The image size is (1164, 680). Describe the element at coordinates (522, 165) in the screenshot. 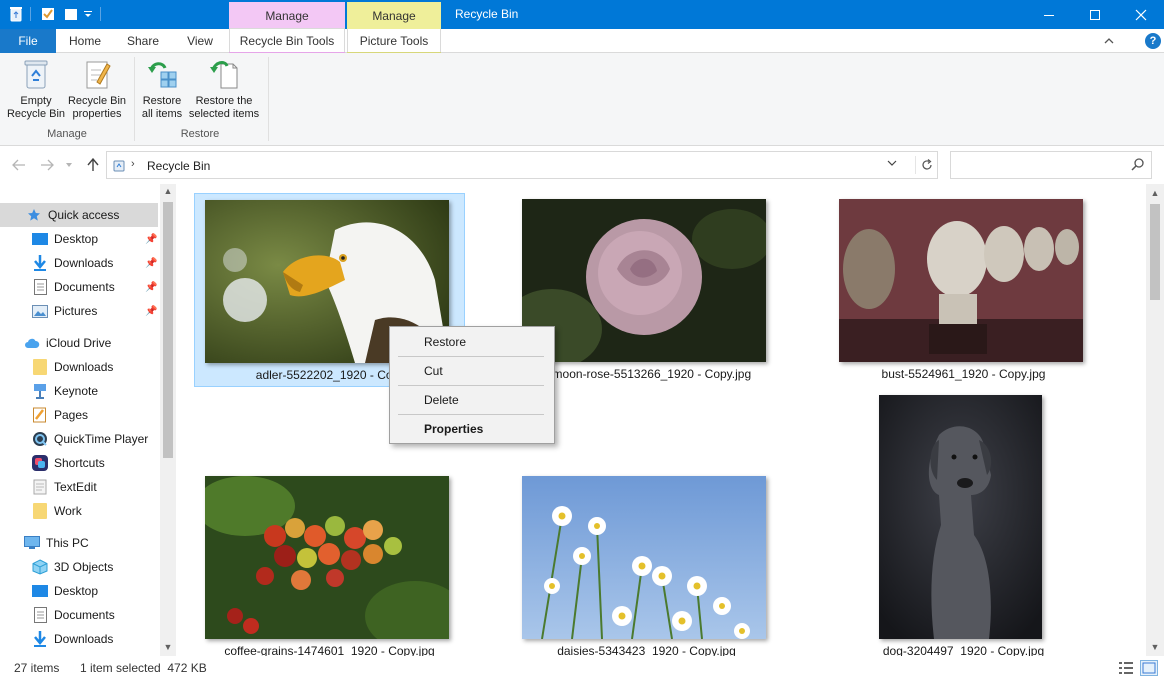

I see `address-bar: › Recycle Bin` at that location.